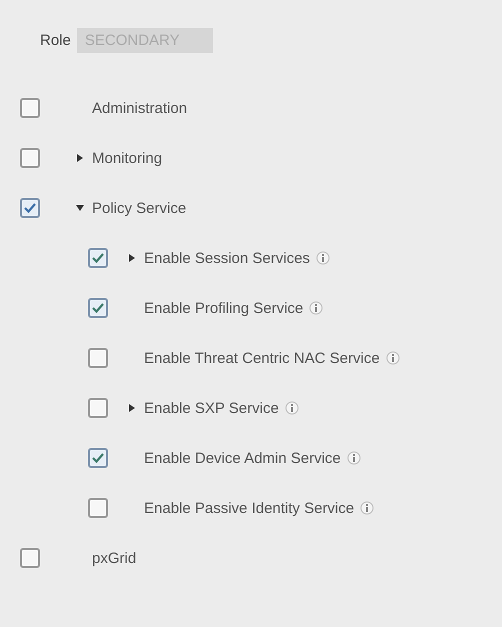  What do you see at coordinates (127, 158) in the screenshot?
I see `service-label: Monitoring` at bounding box center [127, 158].